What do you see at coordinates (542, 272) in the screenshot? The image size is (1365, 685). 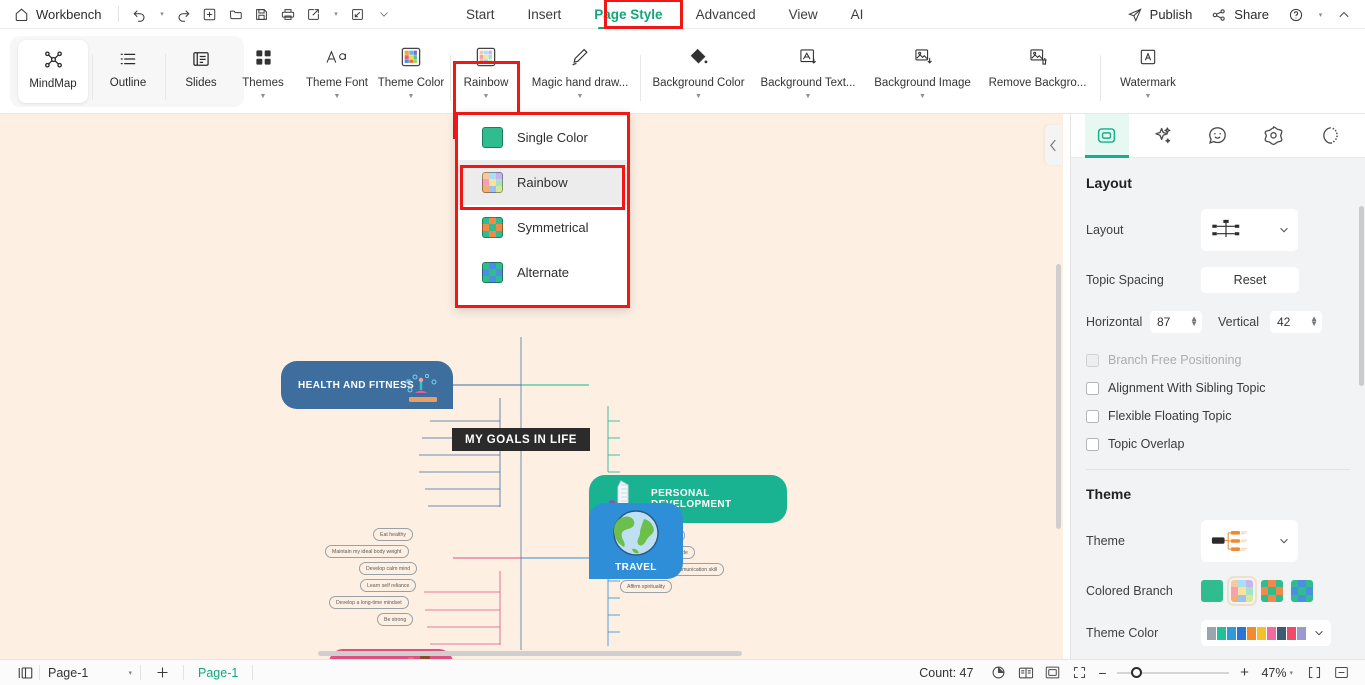 I see `dropdown-item-alternate: Alternate` at bounding box center [542, 272].